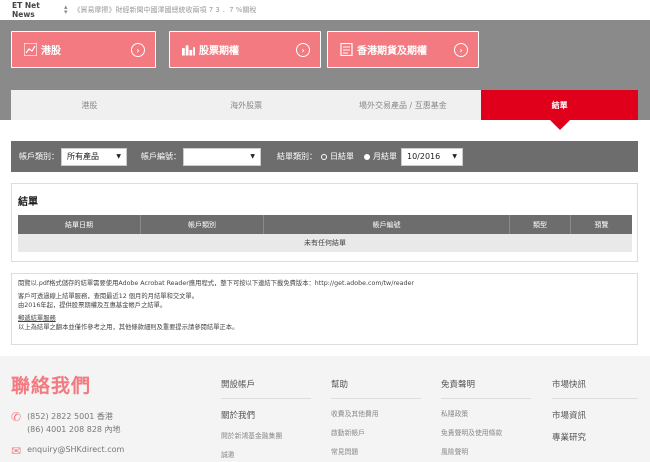 Image resolution: width=650 pixels, height=462 pixels. I want to click on footer-link-about: 關於我們, so click(266, 415).